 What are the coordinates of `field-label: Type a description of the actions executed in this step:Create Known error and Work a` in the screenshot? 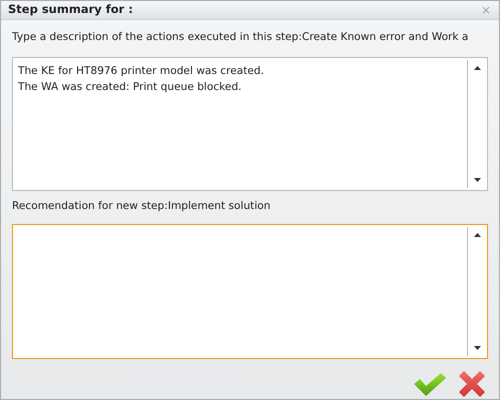 It's located at (240, 37).